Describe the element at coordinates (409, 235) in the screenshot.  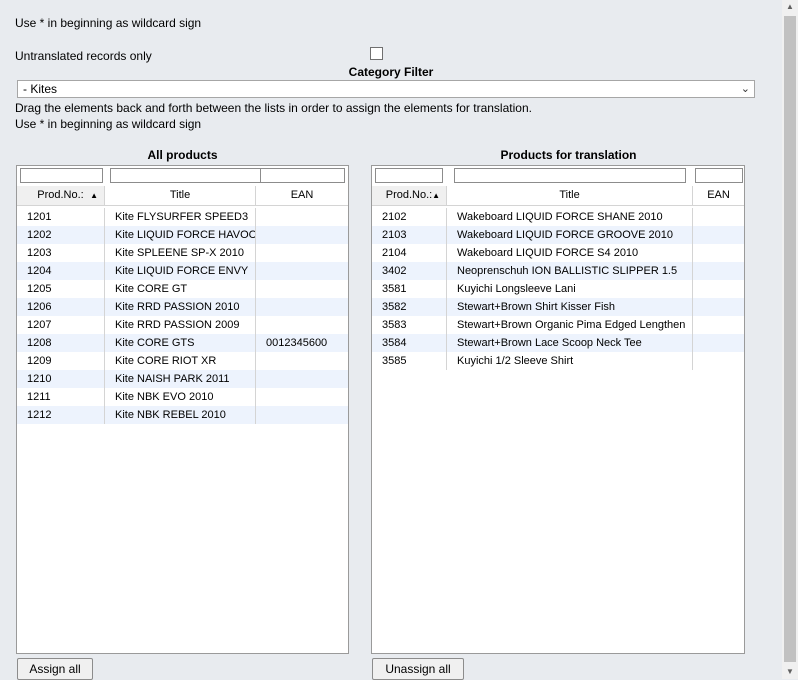
I see `cell-prodno: 2103` at that location.